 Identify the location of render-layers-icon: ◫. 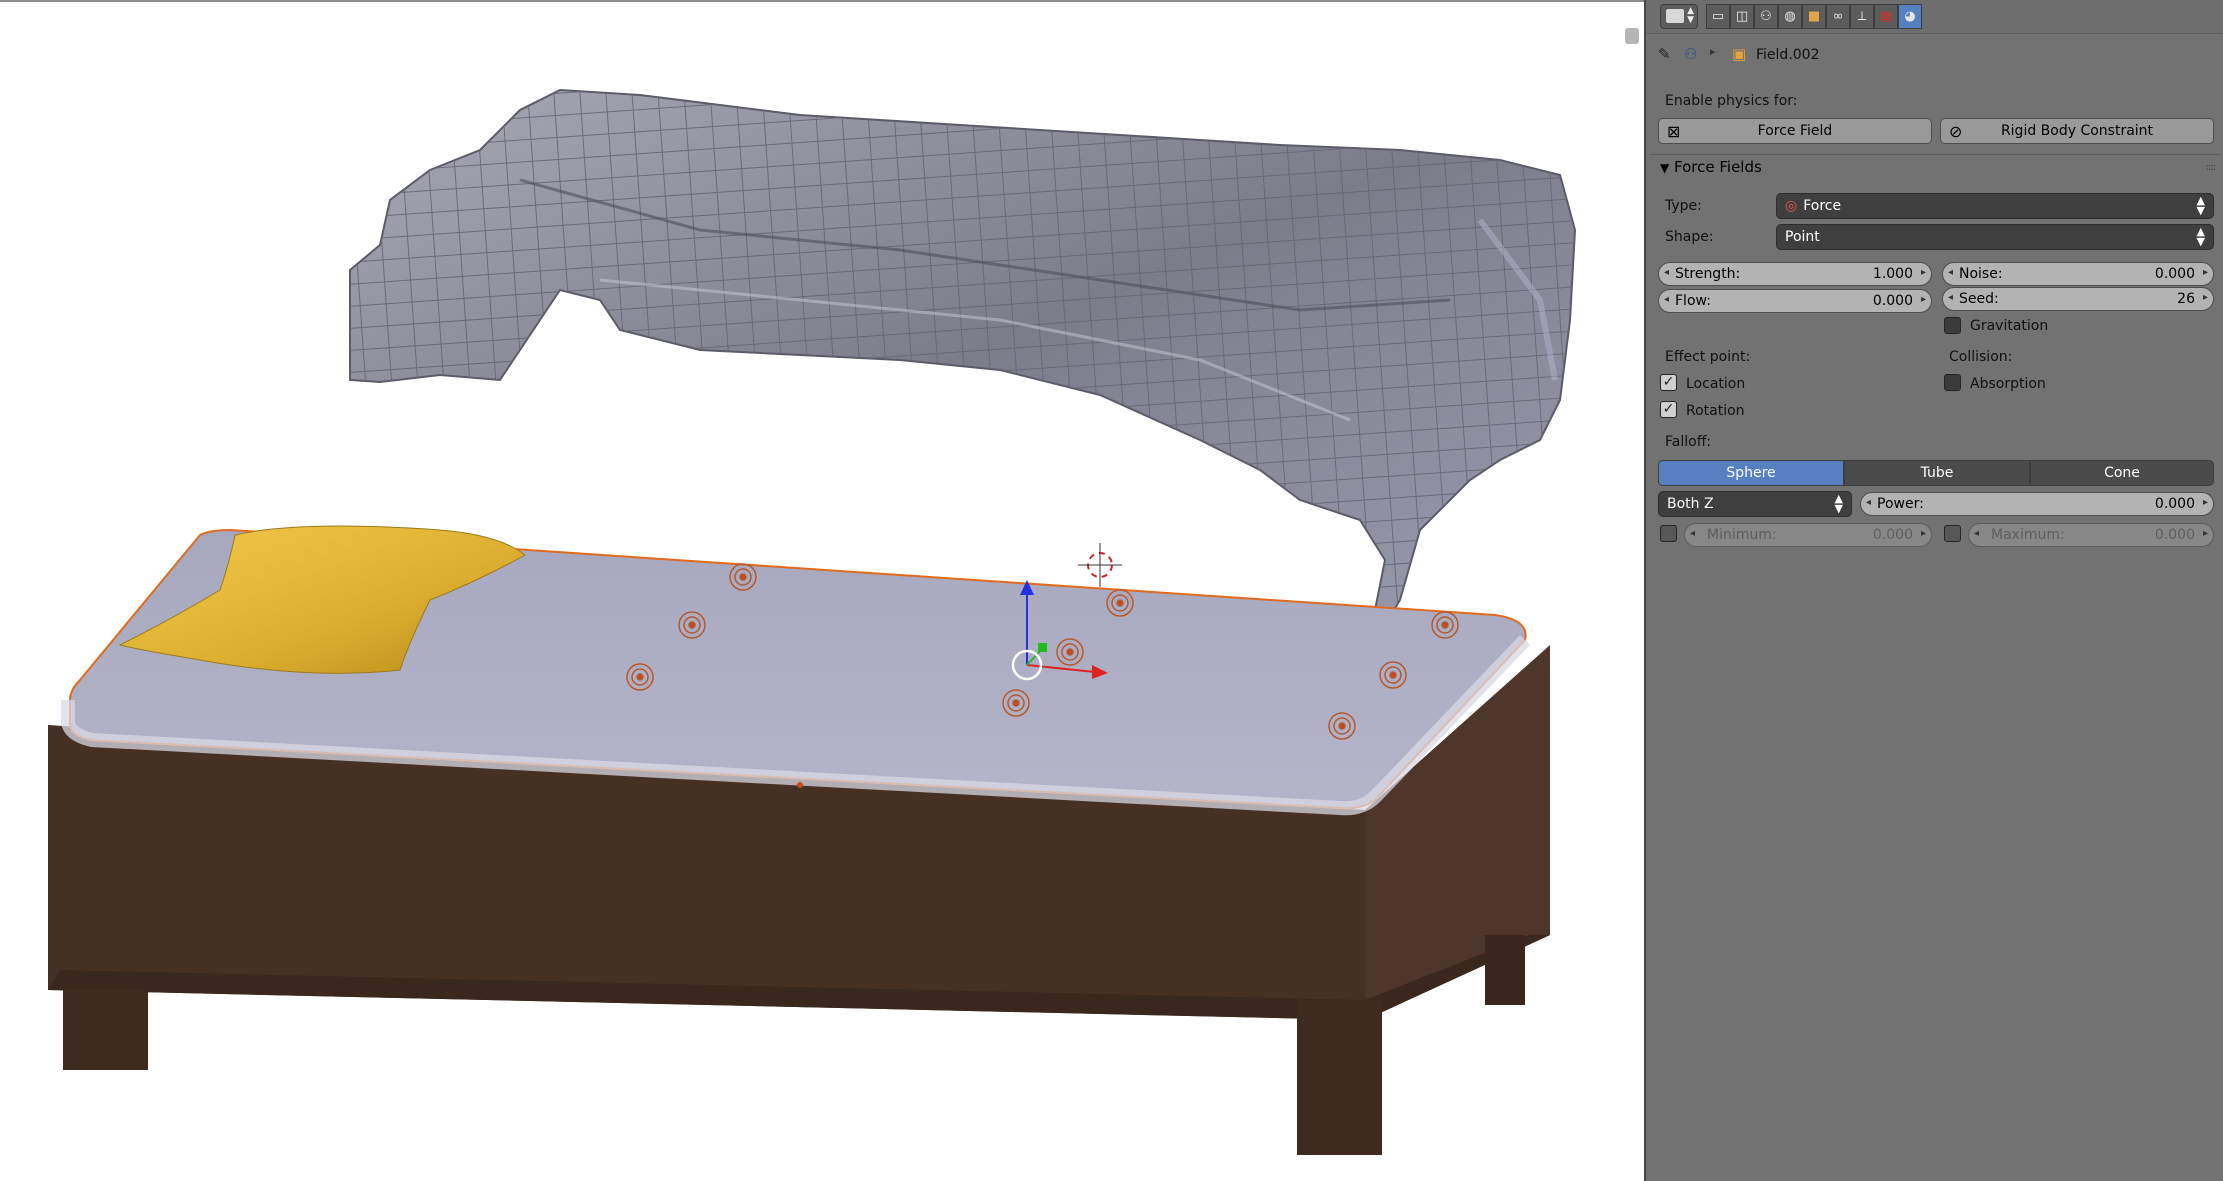
(1742, 16).